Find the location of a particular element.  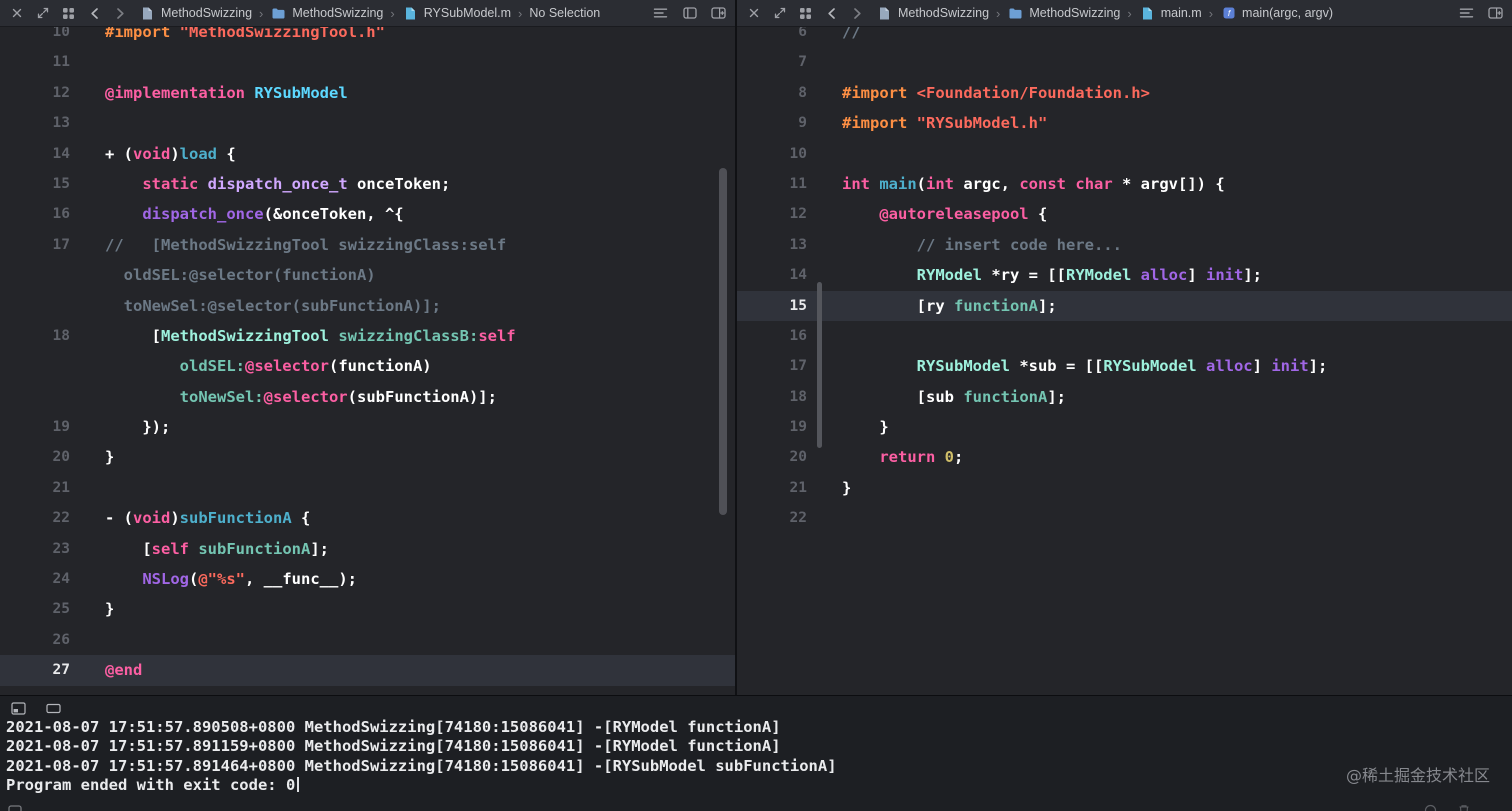

breadcrumb-item: main.m is located at coordinates (1170, 13).